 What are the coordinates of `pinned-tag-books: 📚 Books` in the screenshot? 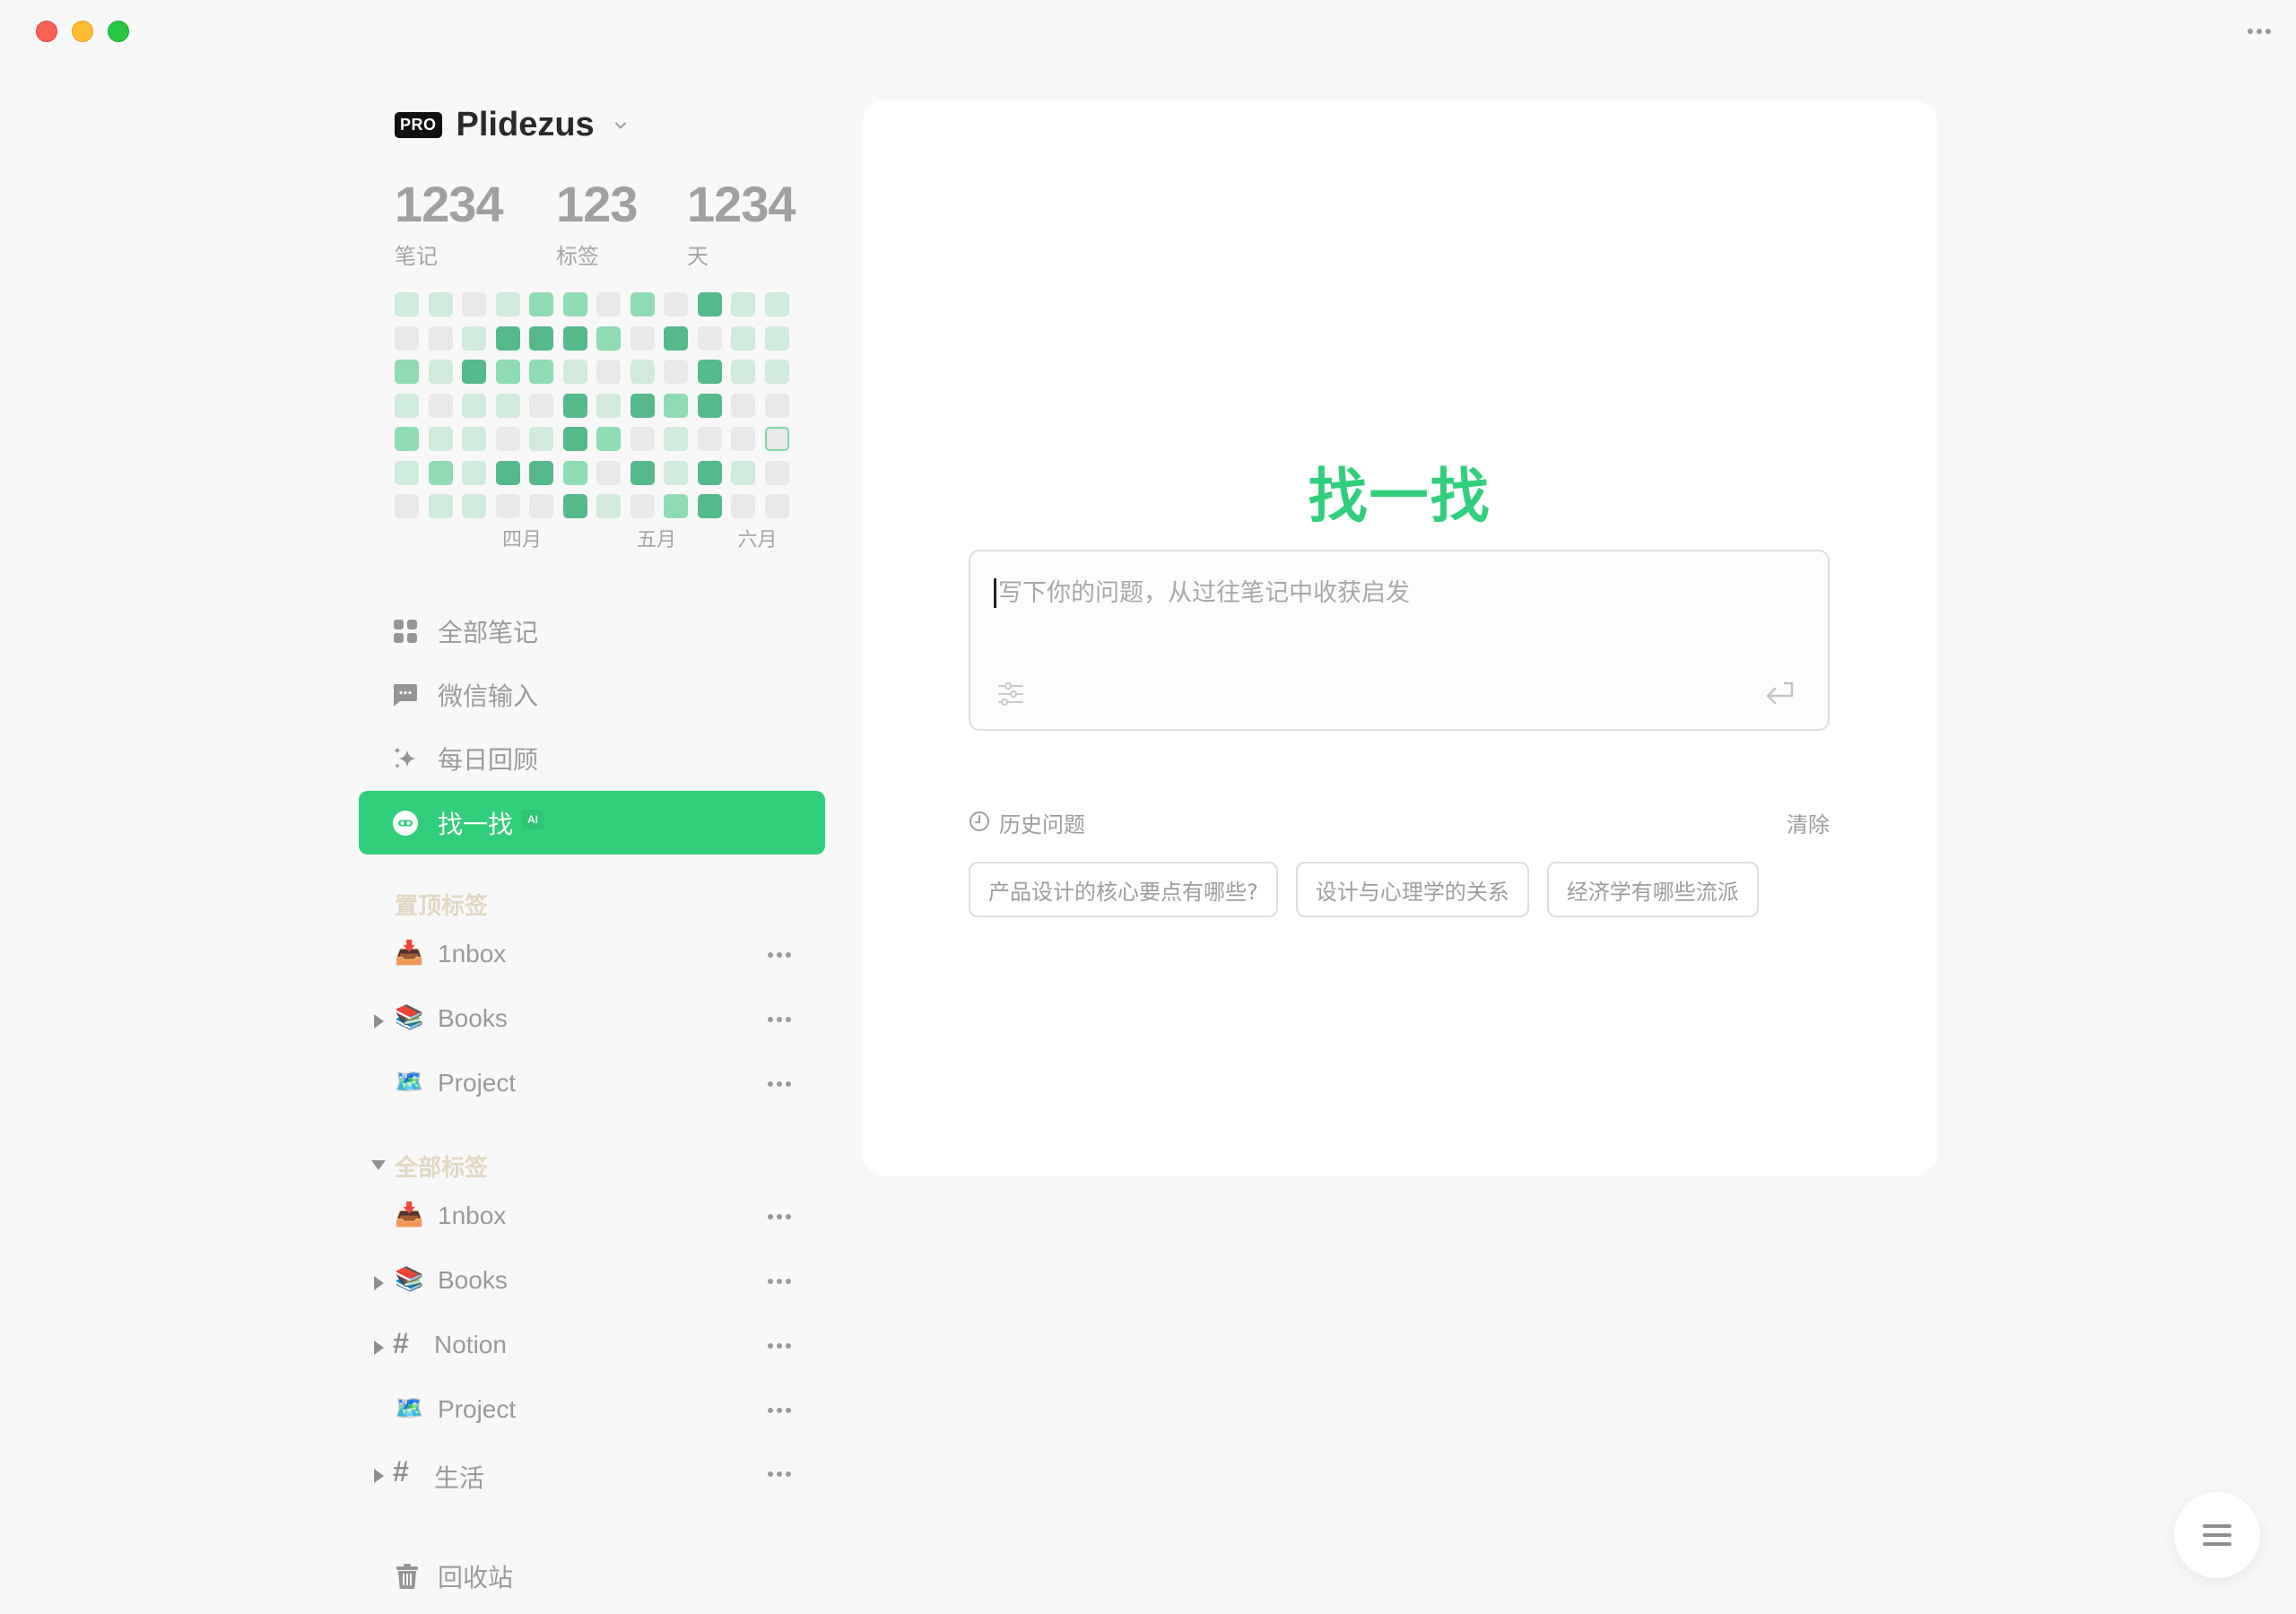 It's located at (592, 1022).